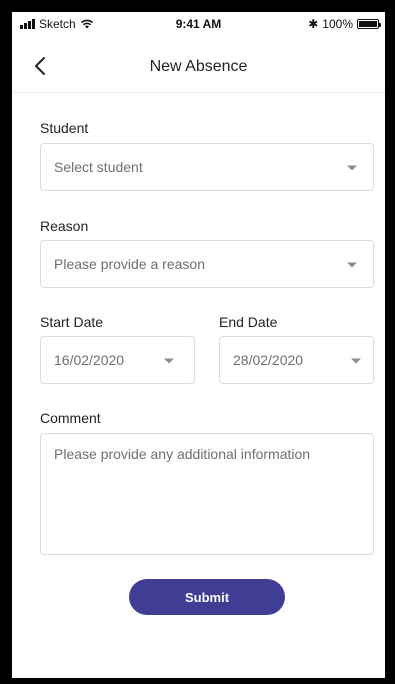 This screenshot has height=684, width=395. I want to click on student-label: Student, so click(64, 128).